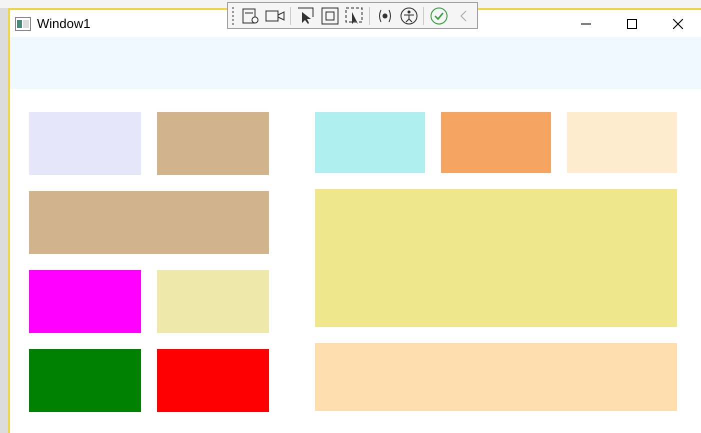 Image resolution: width=701 pixels, height=433 pixels. Describe the element at coordinates (306, 16) in the screenshot. I see `select-element-icon` at that location.